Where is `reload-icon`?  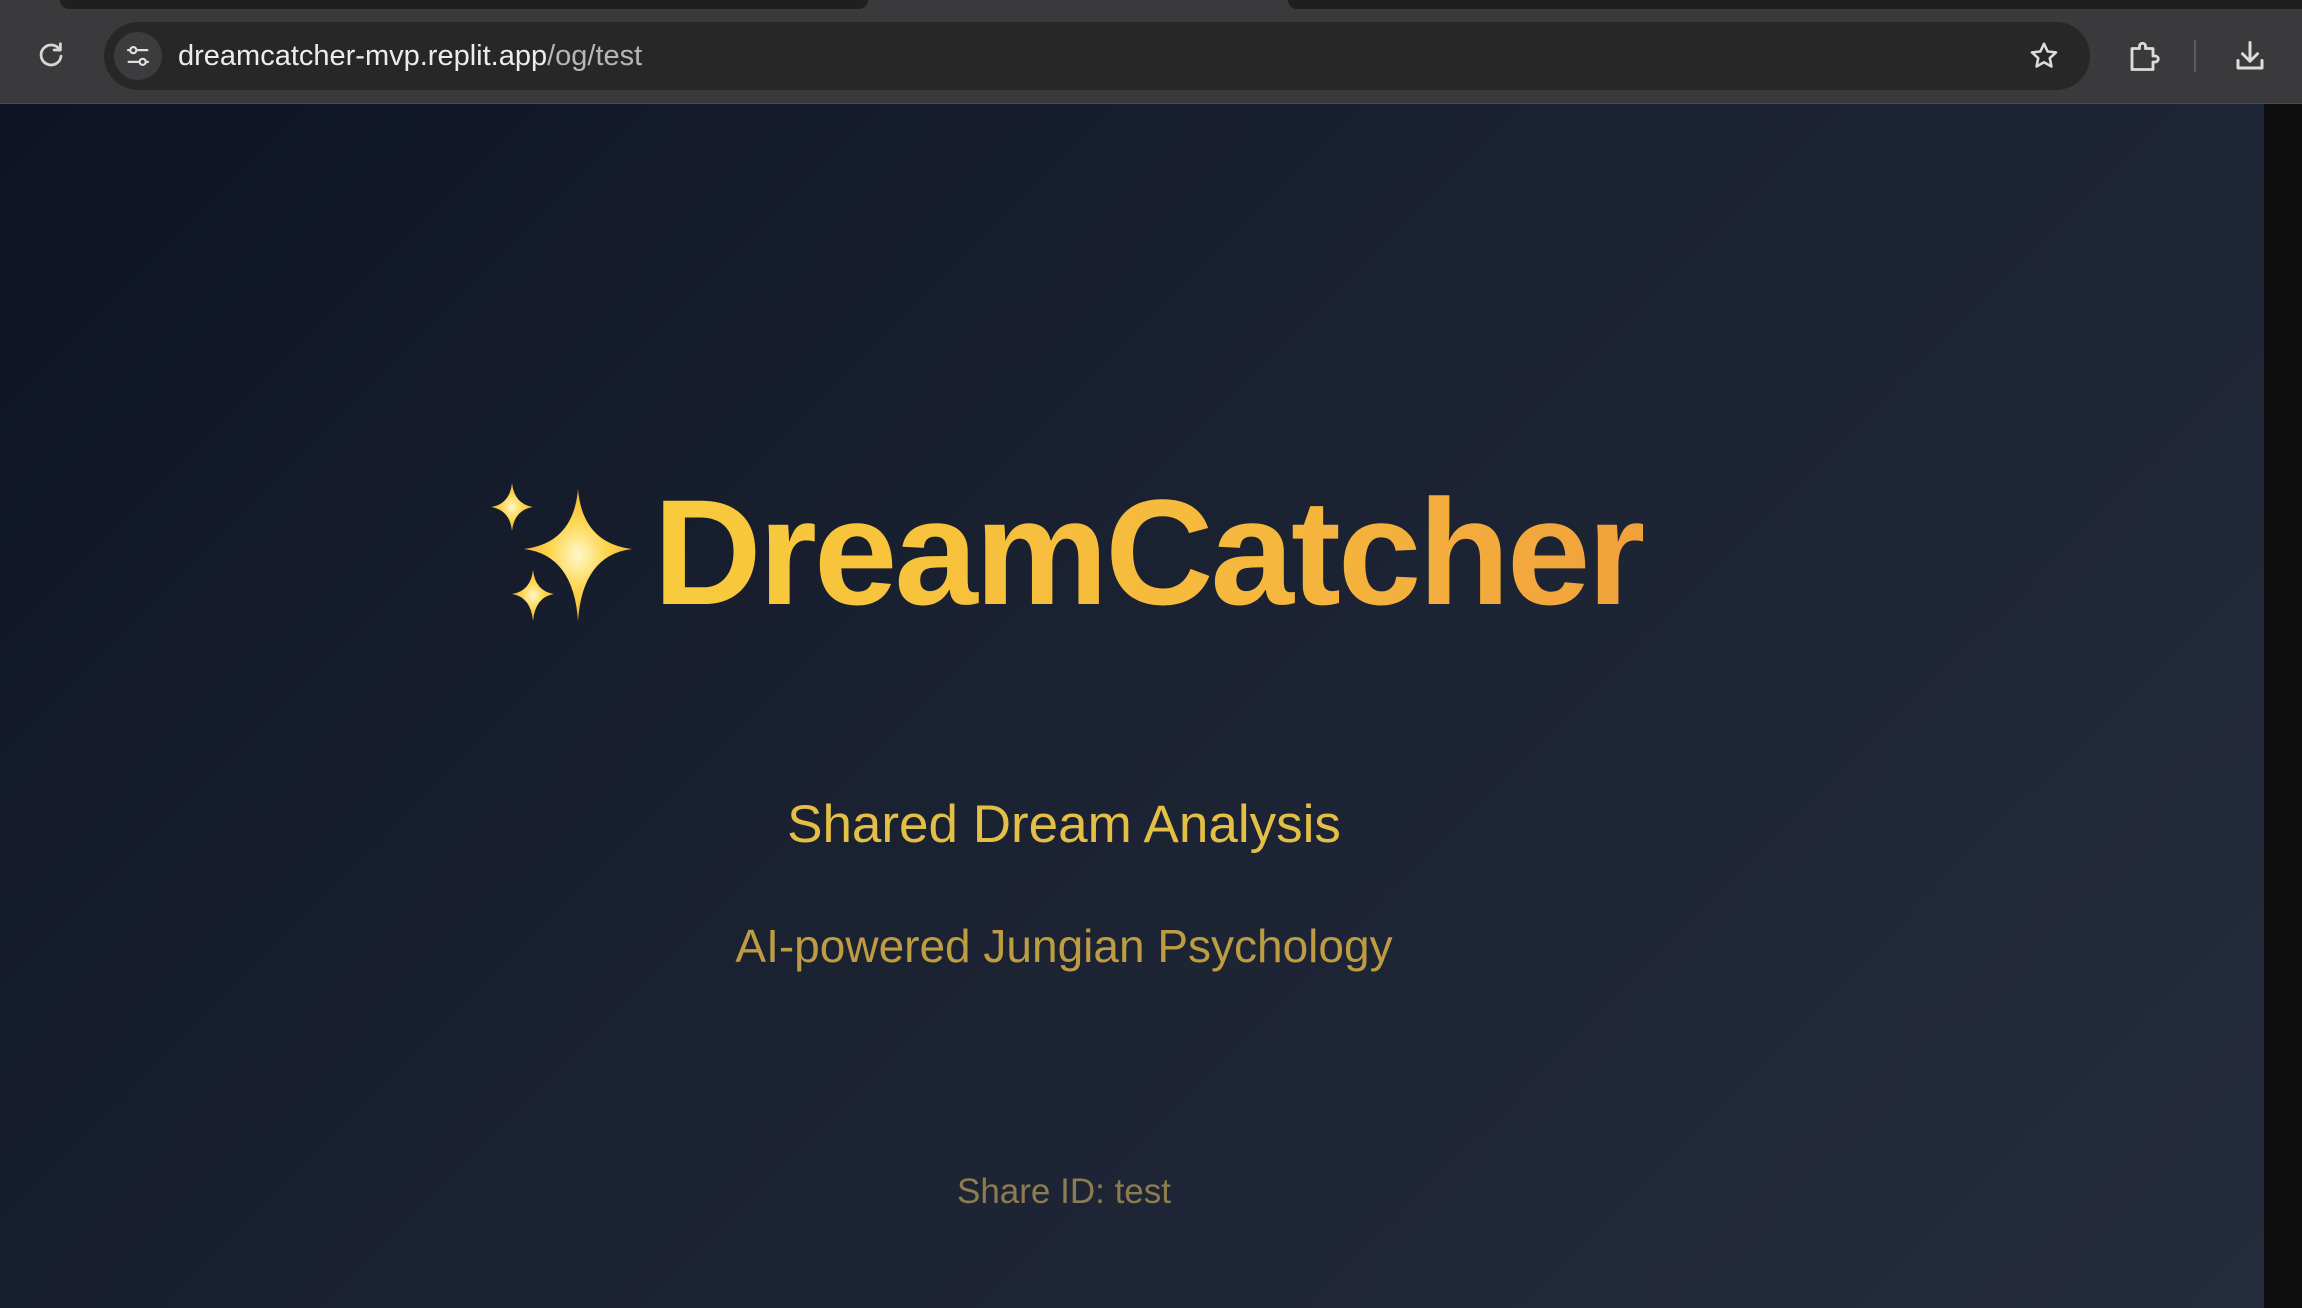
reload-icon is located at coordinates (51, 54).